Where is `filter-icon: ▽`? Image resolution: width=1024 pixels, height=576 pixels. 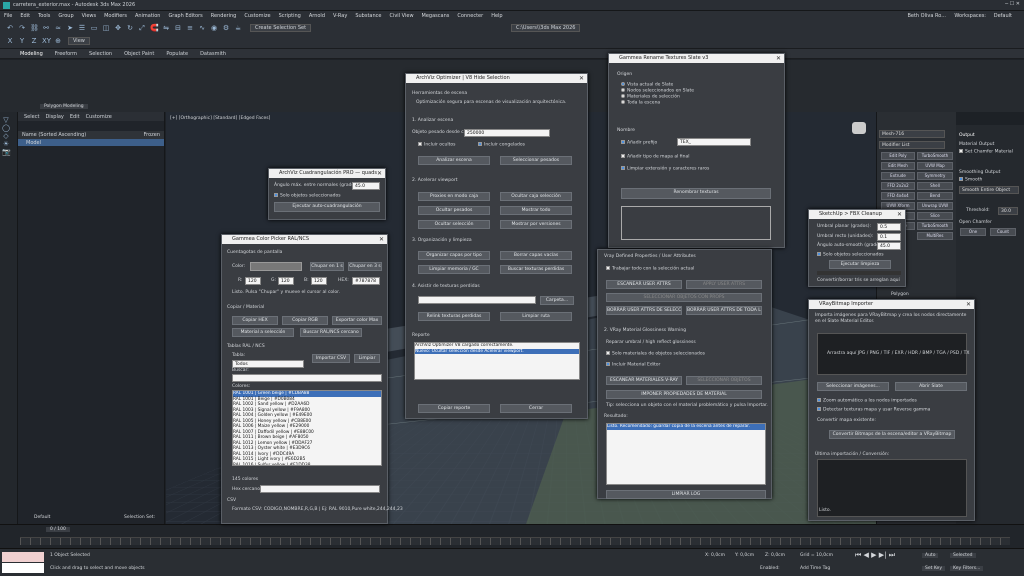
filter-icon: ▽ is located at coordinates (6, 120).